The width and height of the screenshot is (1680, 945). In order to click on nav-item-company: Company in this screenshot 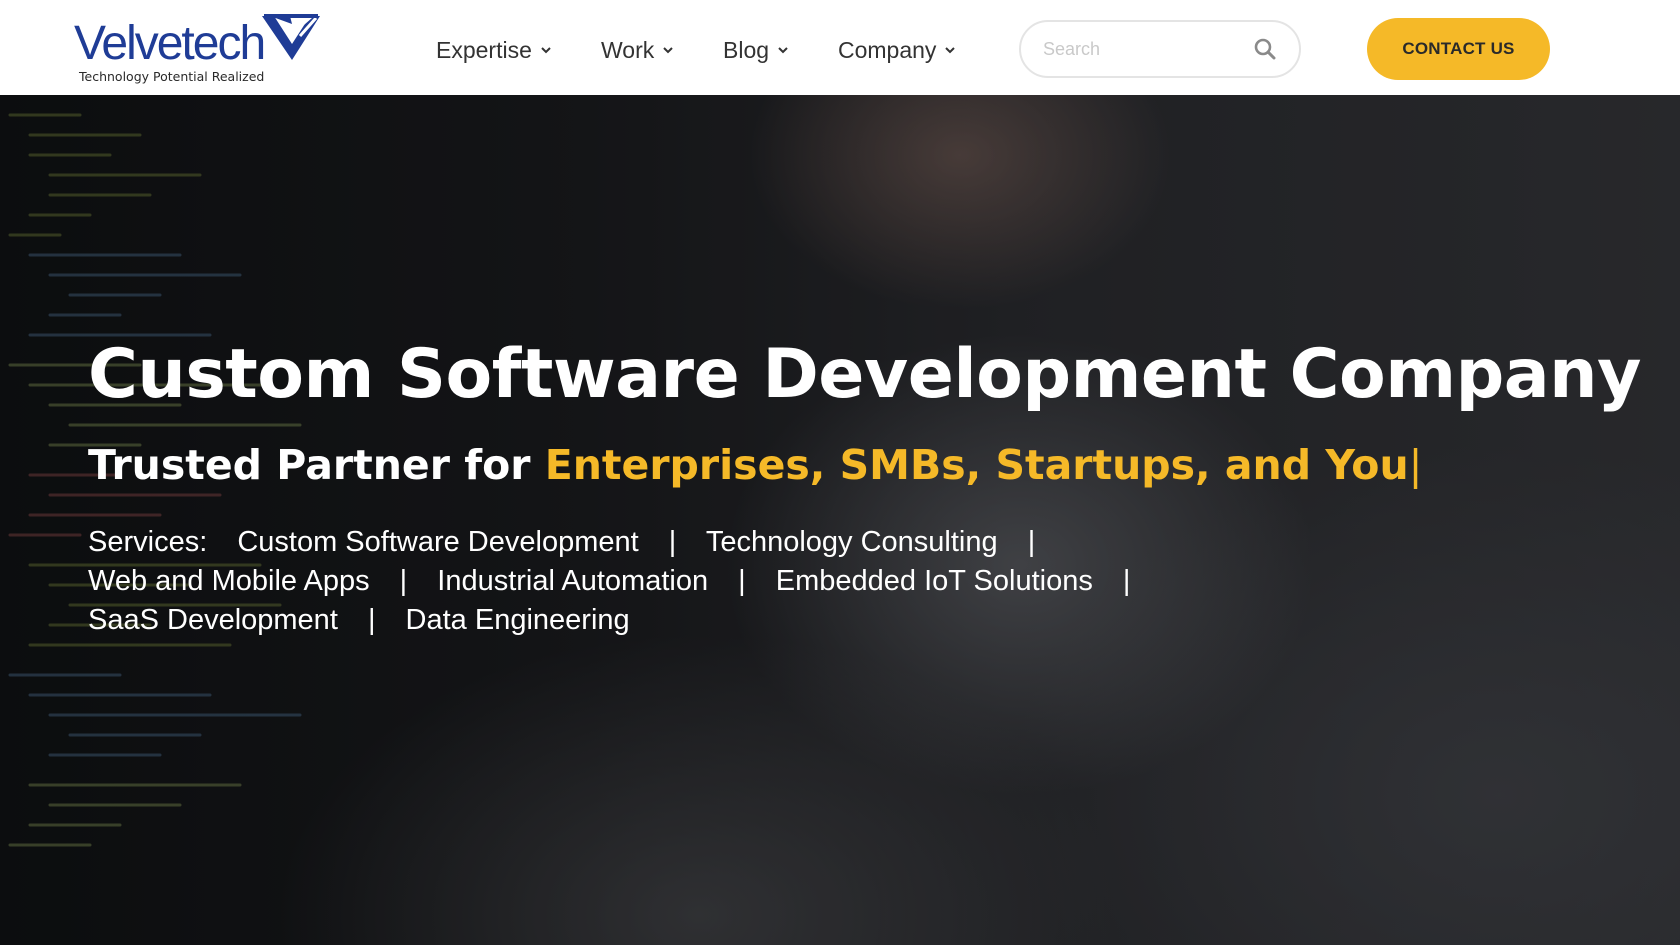, I will do `click(897, 50)`.